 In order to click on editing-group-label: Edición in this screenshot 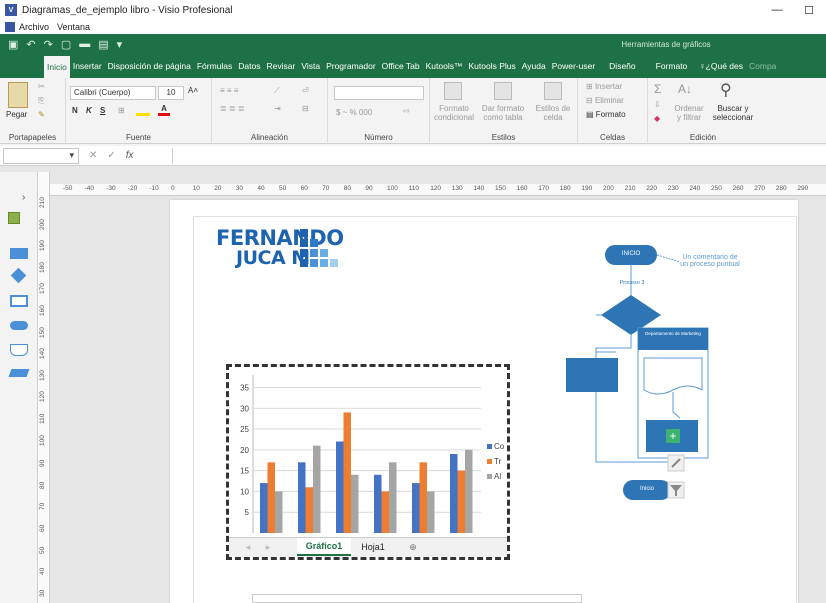, I will do `click(703, 137)`.